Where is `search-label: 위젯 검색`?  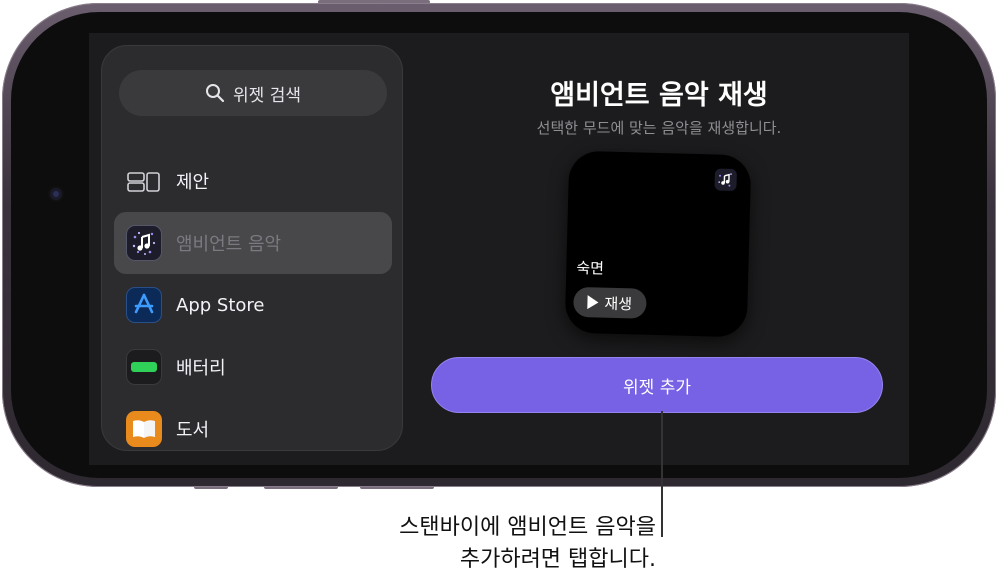 search-label: 위젯 검색 is located at coordinates (267, 95).